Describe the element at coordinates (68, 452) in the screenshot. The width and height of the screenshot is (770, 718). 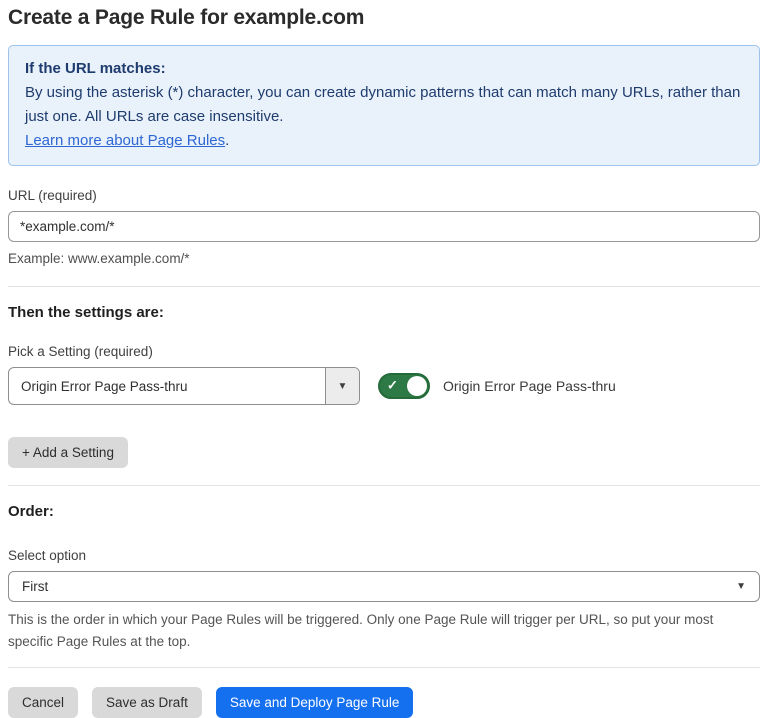
I see `add-setting-button: + Add a Setting` at that location.